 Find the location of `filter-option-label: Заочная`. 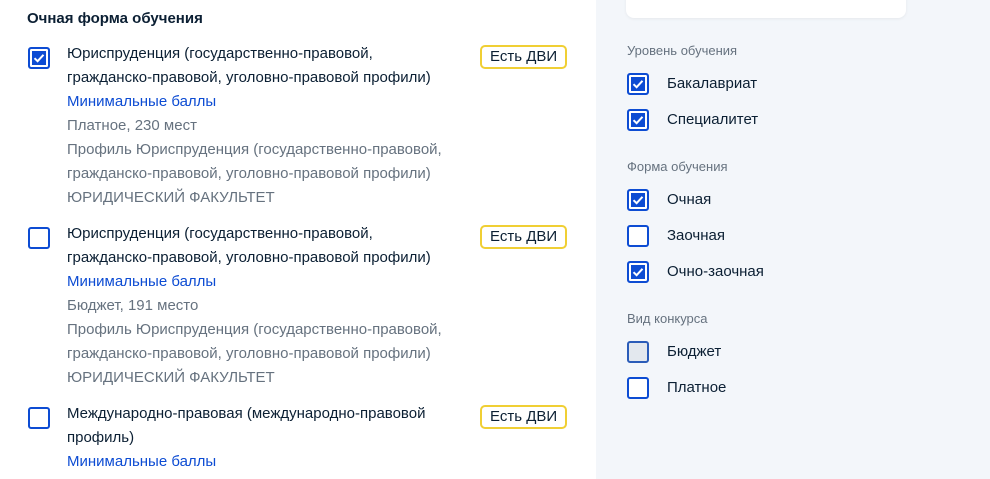

filter-option-label: Заочная is located at coordinates (696, 235).